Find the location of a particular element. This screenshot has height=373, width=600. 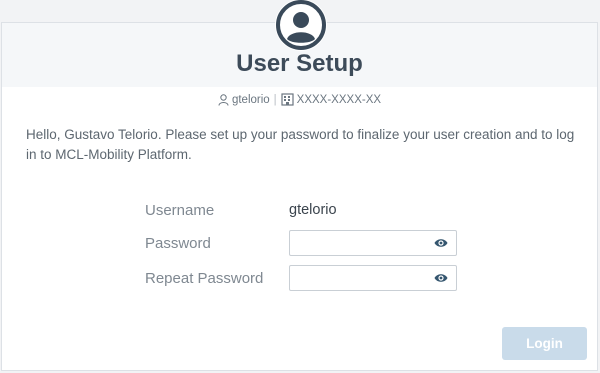

page-title: User Setup is located at coordinates (299, 63).